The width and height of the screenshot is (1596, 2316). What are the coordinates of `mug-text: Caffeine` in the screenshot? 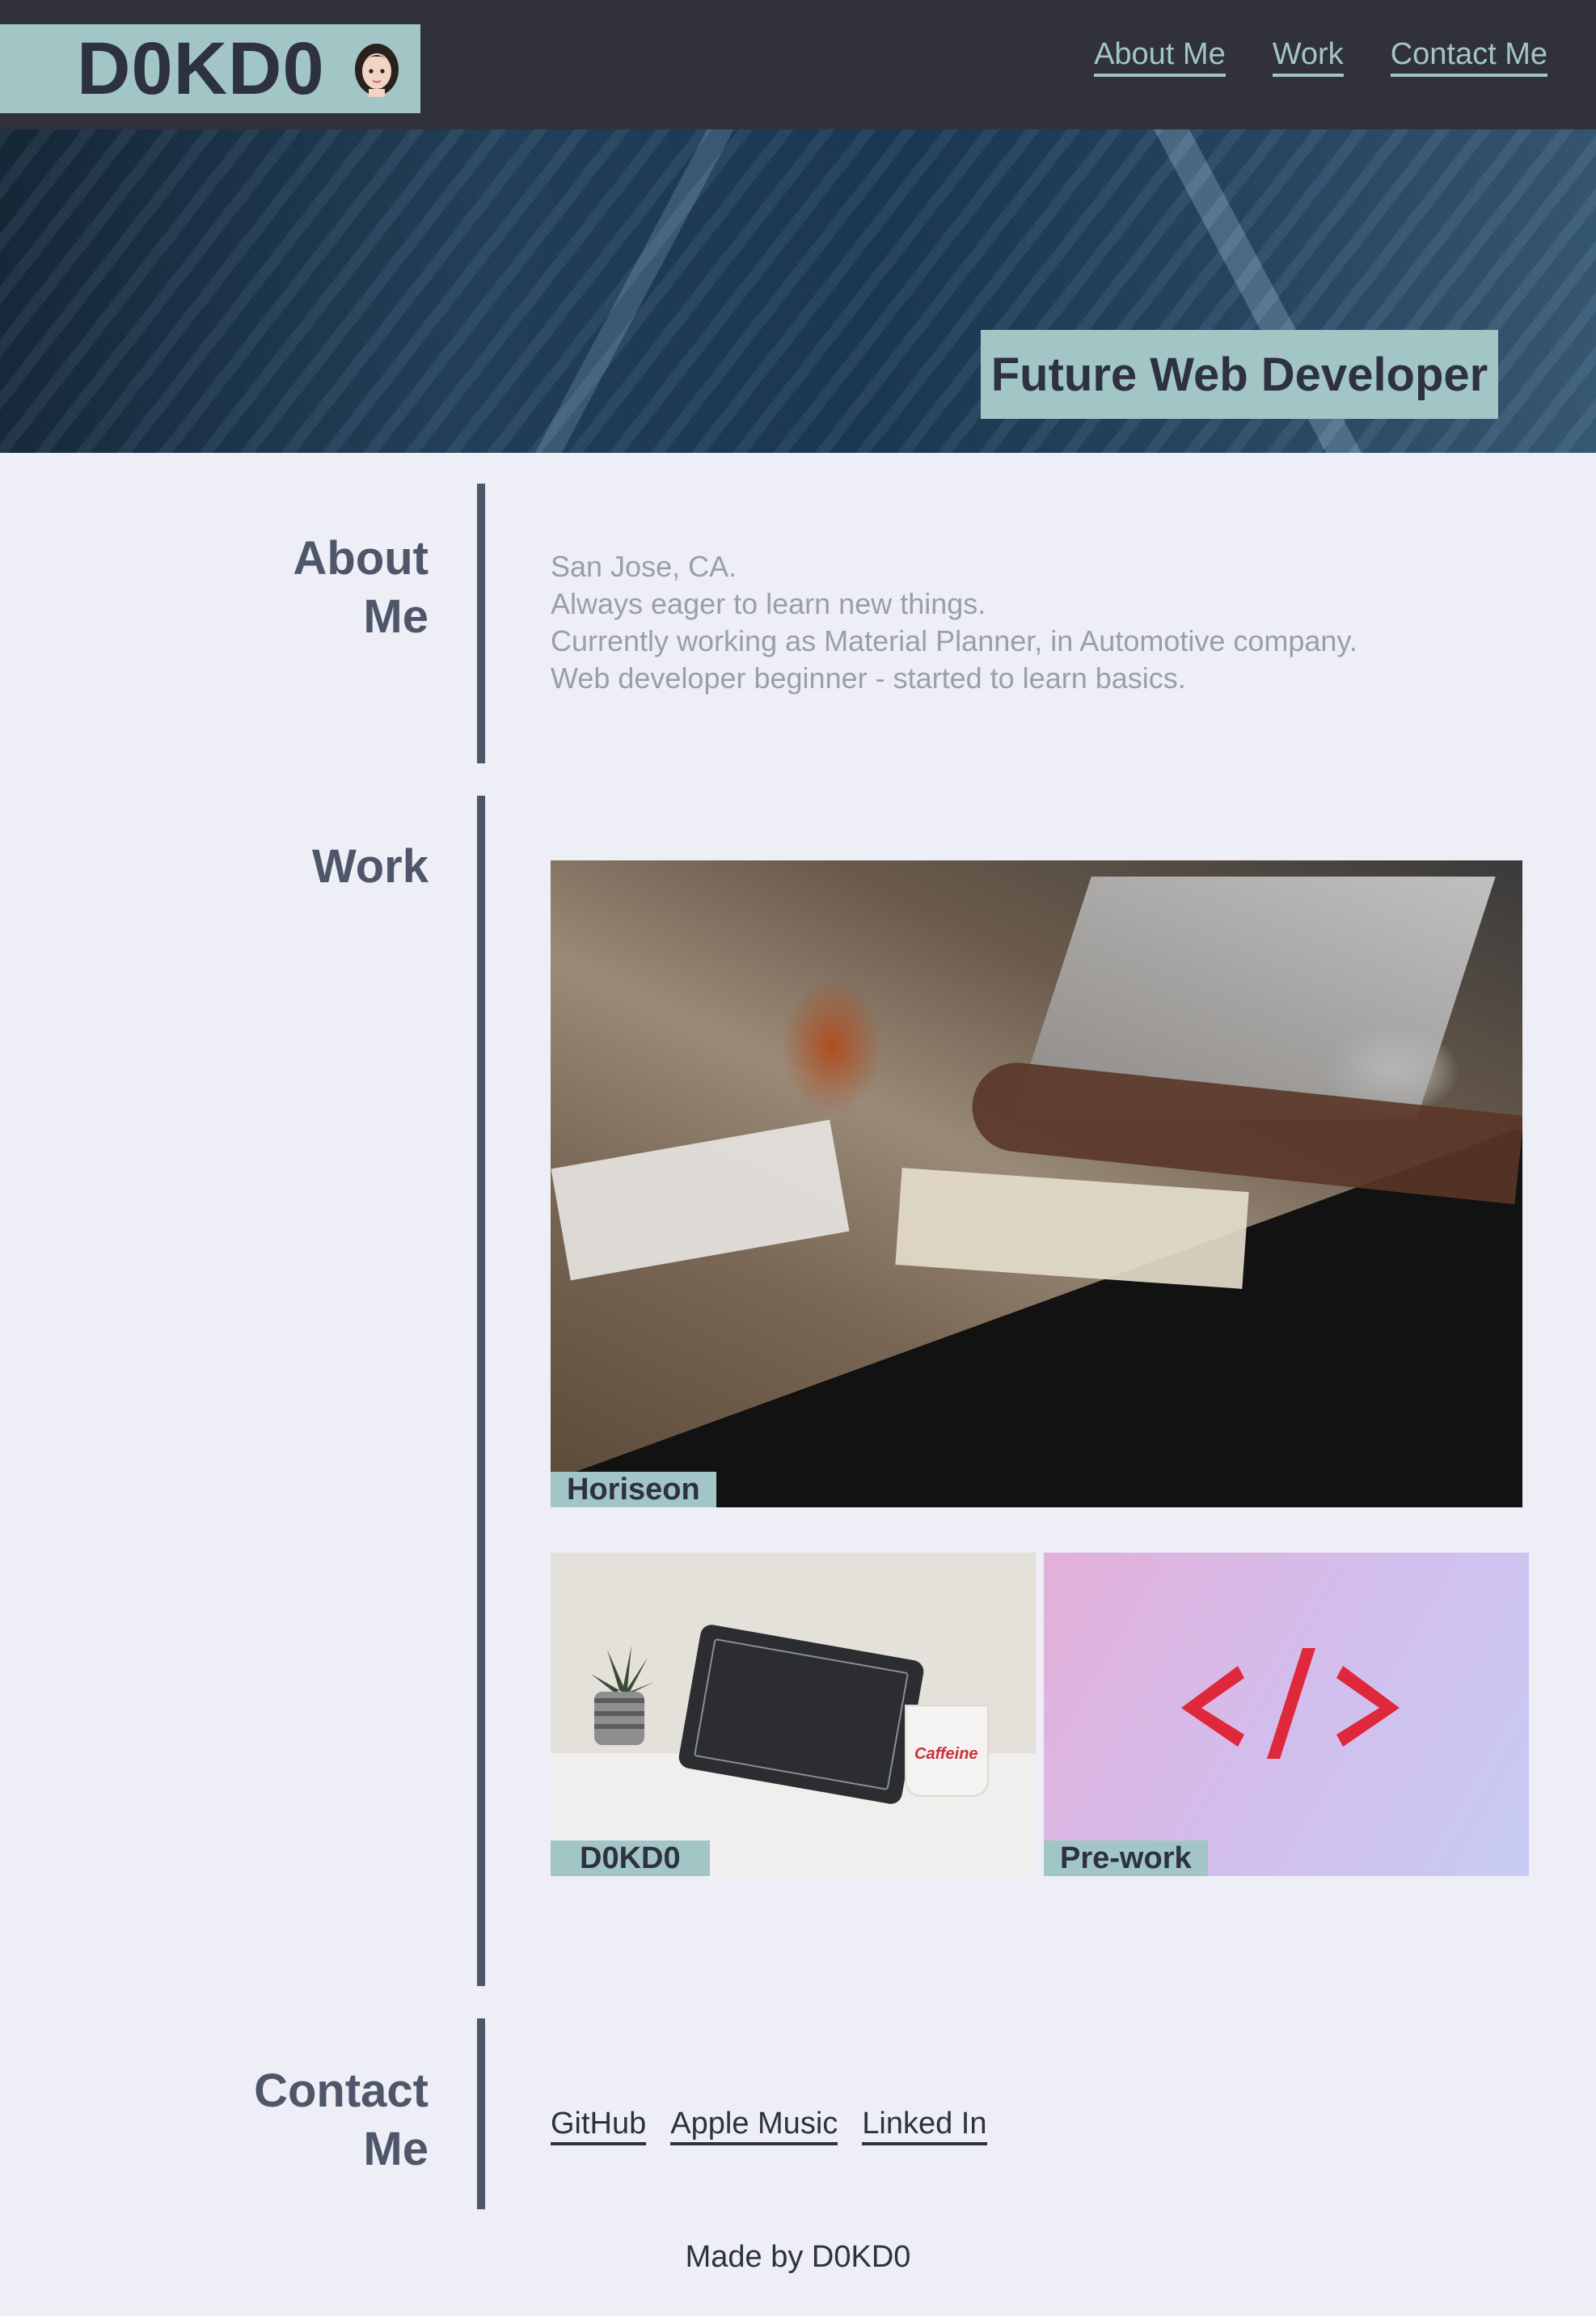 It's located at (946, 1754).